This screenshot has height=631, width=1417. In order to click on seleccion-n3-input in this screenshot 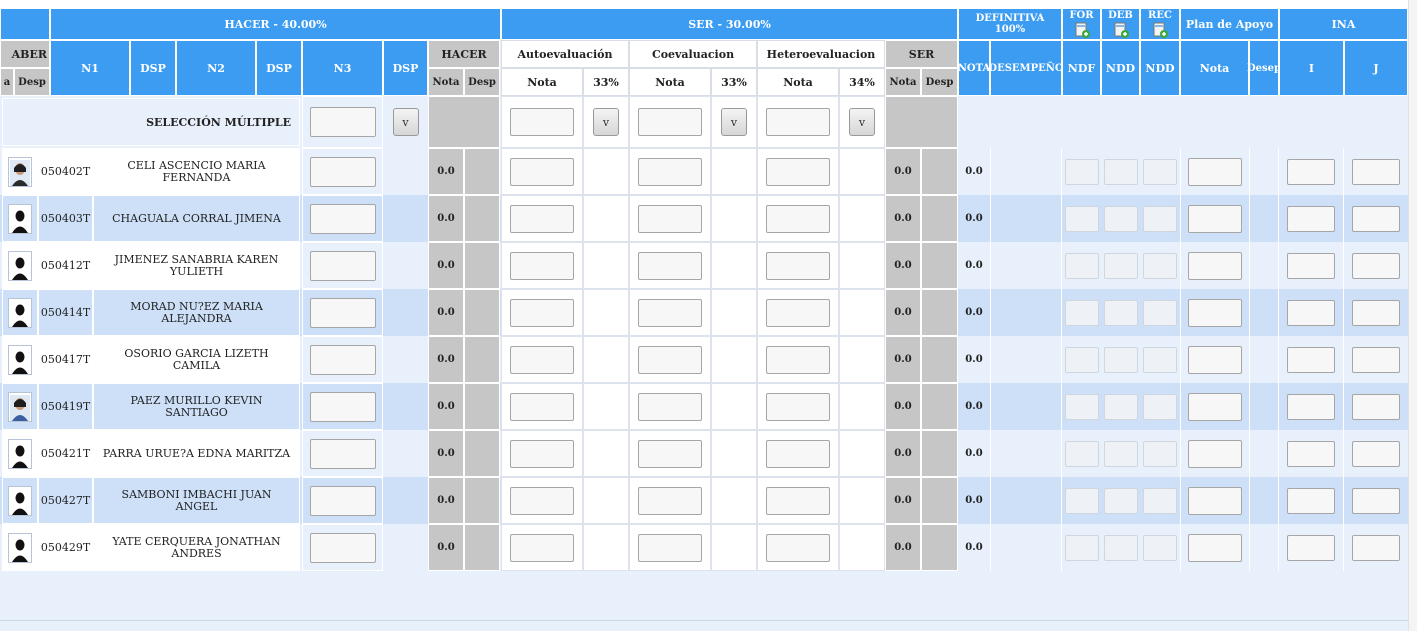, I will do `click(342, 122)`.